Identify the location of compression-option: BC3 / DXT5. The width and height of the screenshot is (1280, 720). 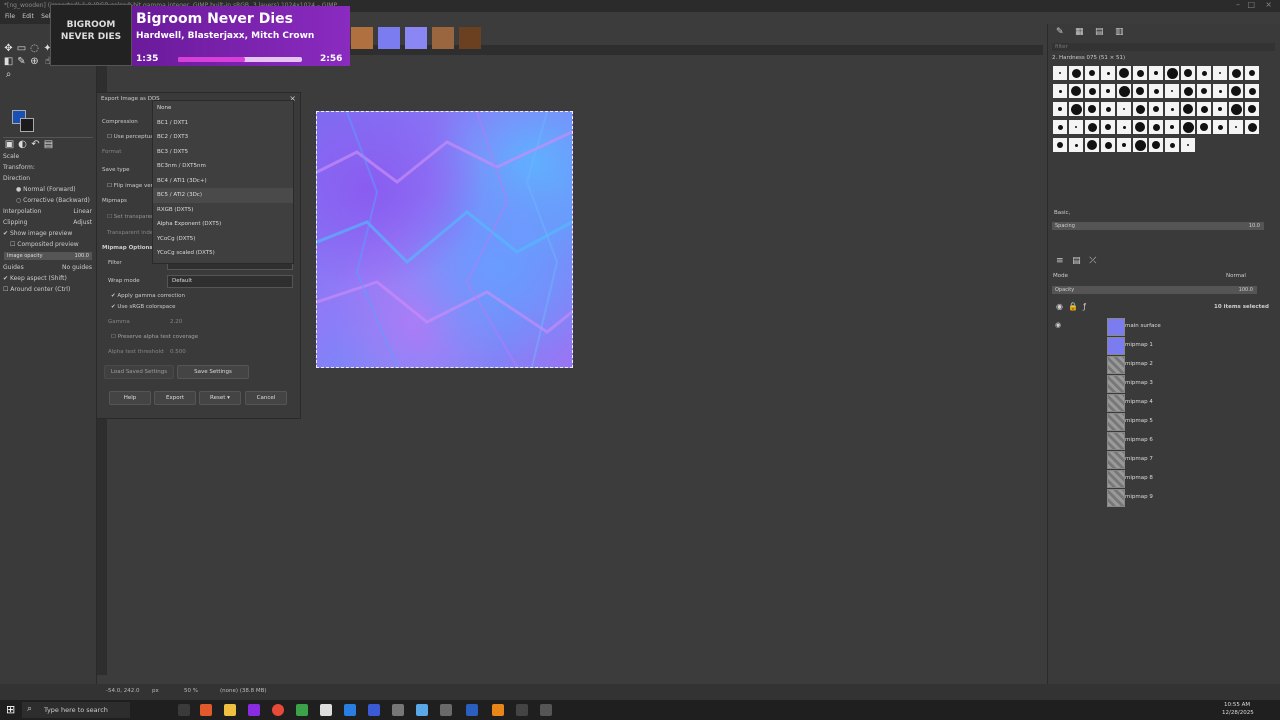
(223, 152).